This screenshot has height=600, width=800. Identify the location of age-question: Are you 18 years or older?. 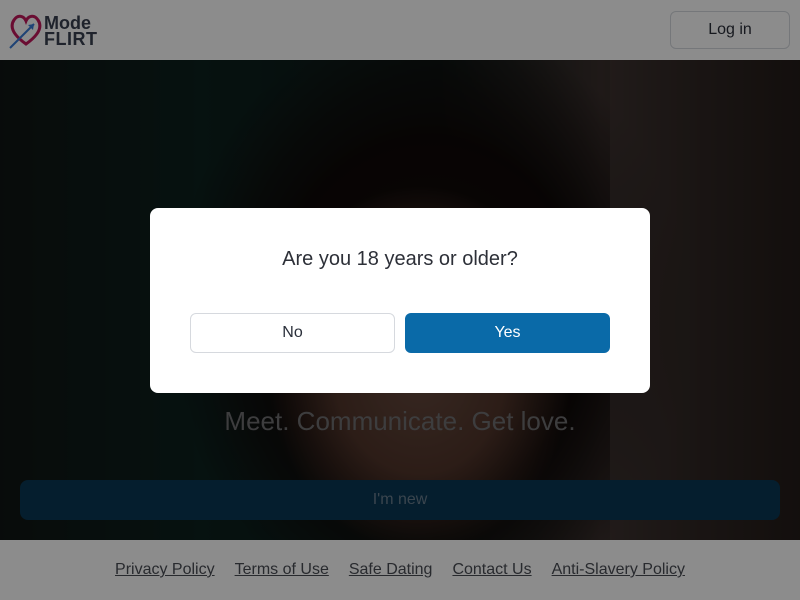
(400, 259).